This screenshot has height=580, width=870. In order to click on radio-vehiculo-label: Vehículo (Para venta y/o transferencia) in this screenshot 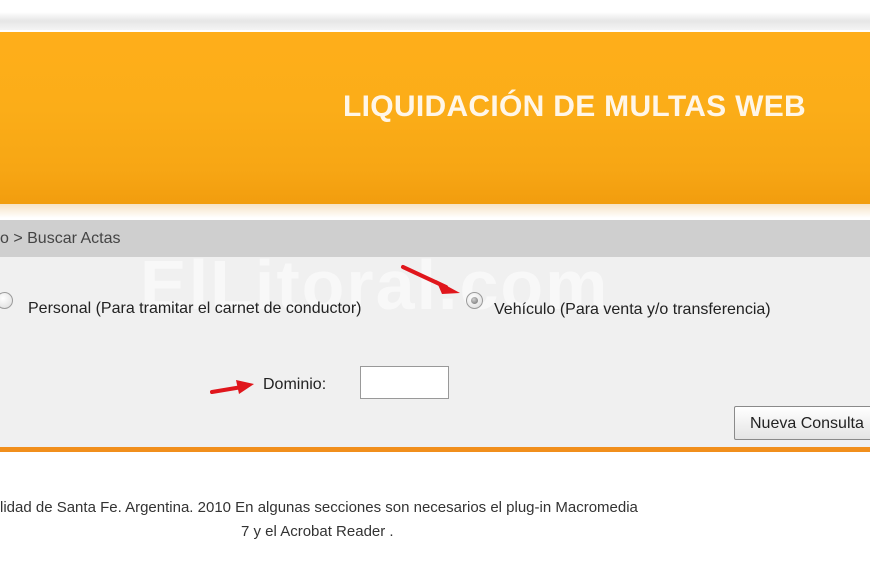, I will do `click(632, 309)`.